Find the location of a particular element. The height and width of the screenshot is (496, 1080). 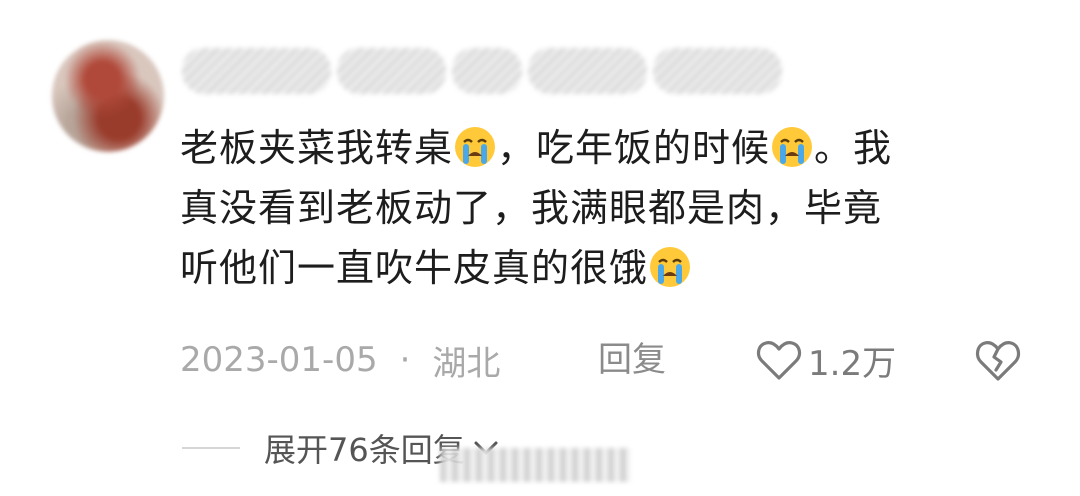

heart-outline-icon is located at coordinates (779, 360).